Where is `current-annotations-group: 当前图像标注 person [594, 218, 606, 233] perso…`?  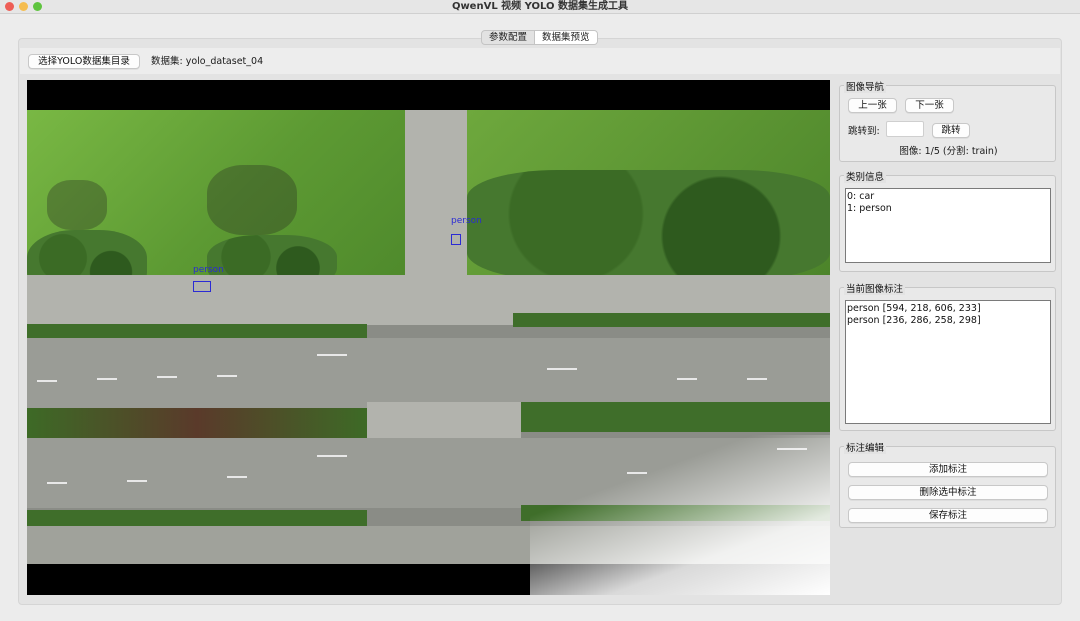 current-annotations-group: 当前图像标注 person [594, 218, 606, 233] perso… is located at coordinates (947, 356).